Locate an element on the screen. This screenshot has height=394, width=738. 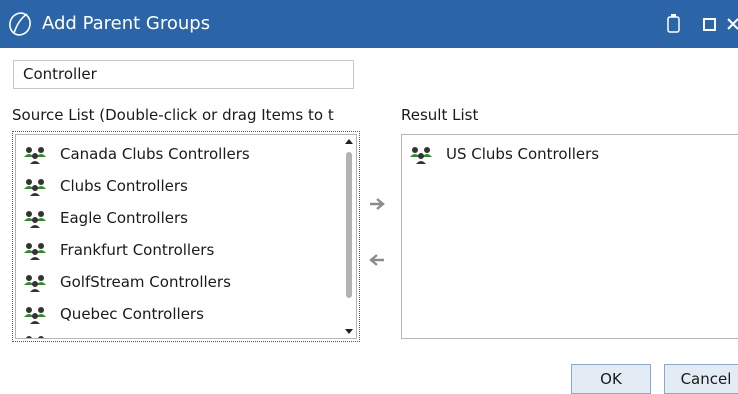
list-item-label: Clubs Controllers is located at coordinates (124, 186).